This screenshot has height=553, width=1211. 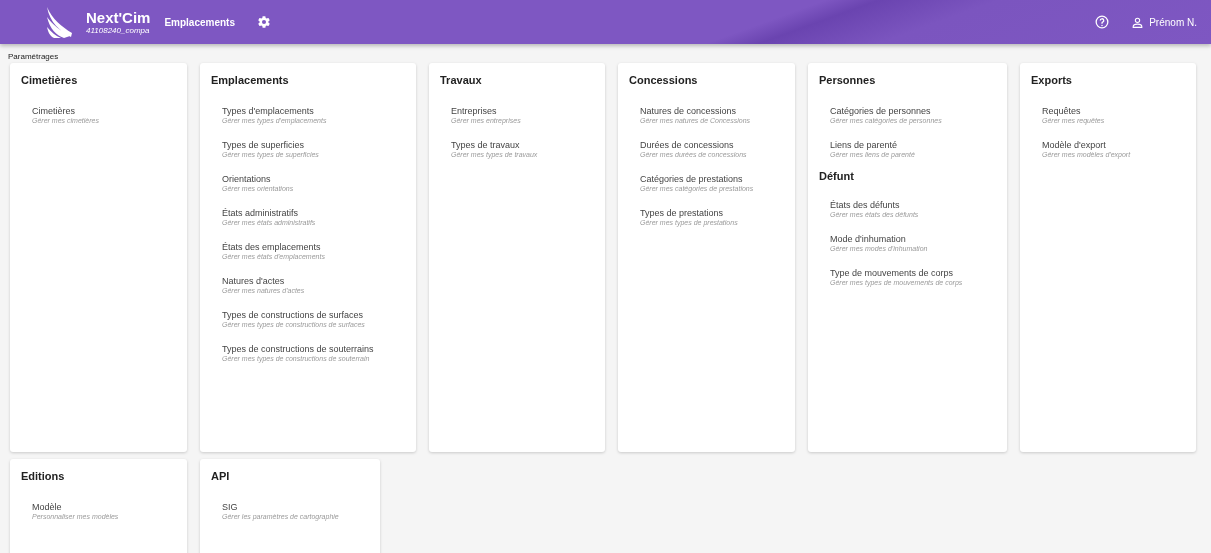 What do you see at coordinates (1102, 22) in the screenshot?
I see `help-icon` at bounding box center [1102, 22].